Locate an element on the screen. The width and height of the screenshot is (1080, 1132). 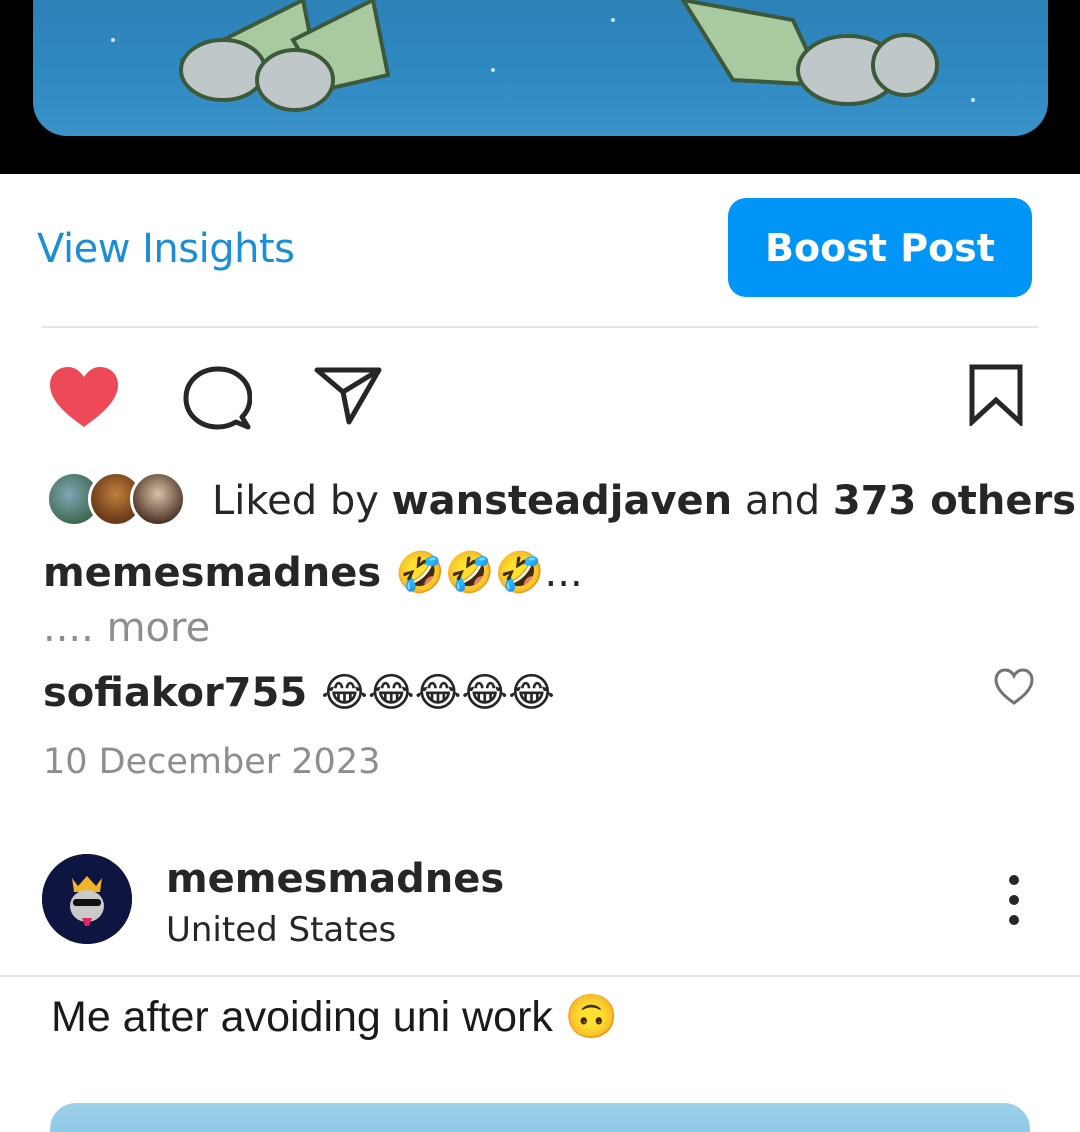
next-post-caption: Me after avoiding uni work 🙃 is located at coordinates (335, 1017).